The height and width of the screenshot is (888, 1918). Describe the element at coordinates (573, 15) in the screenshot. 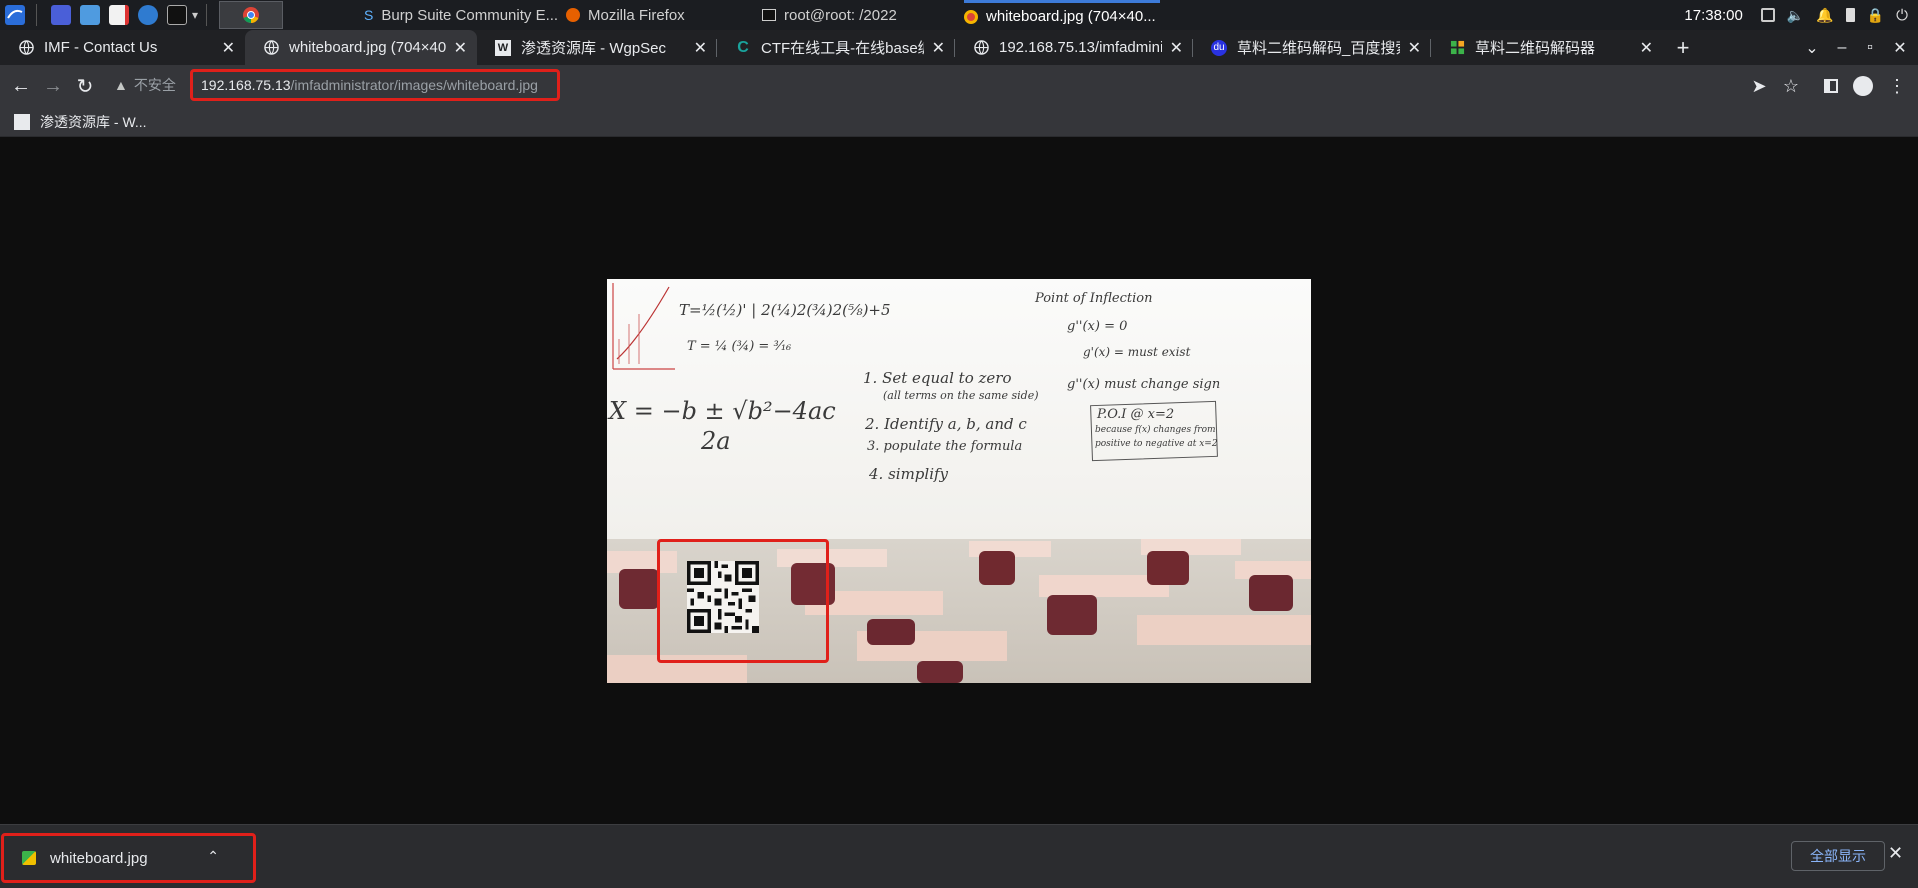

I see `firefox-icon` at that location.